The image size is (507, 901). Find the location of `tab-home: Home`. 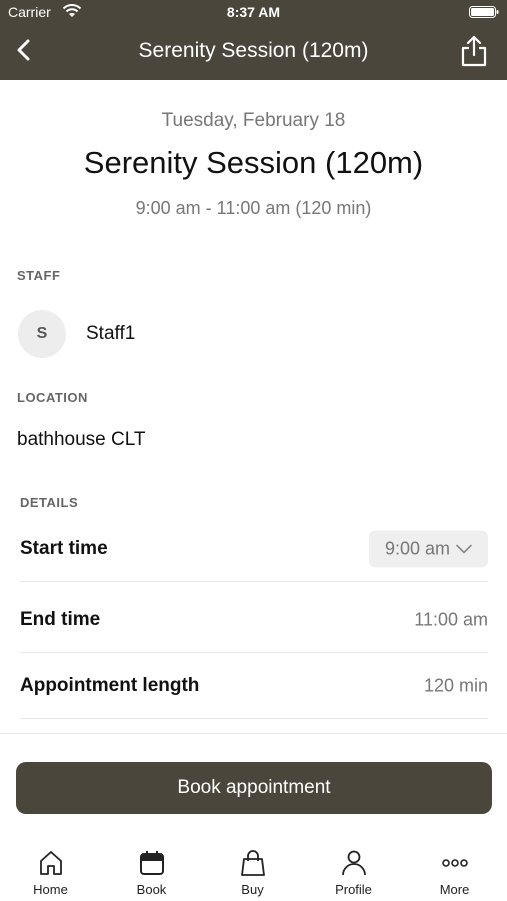

tab-home: Home is located at coordinates (50, 870).